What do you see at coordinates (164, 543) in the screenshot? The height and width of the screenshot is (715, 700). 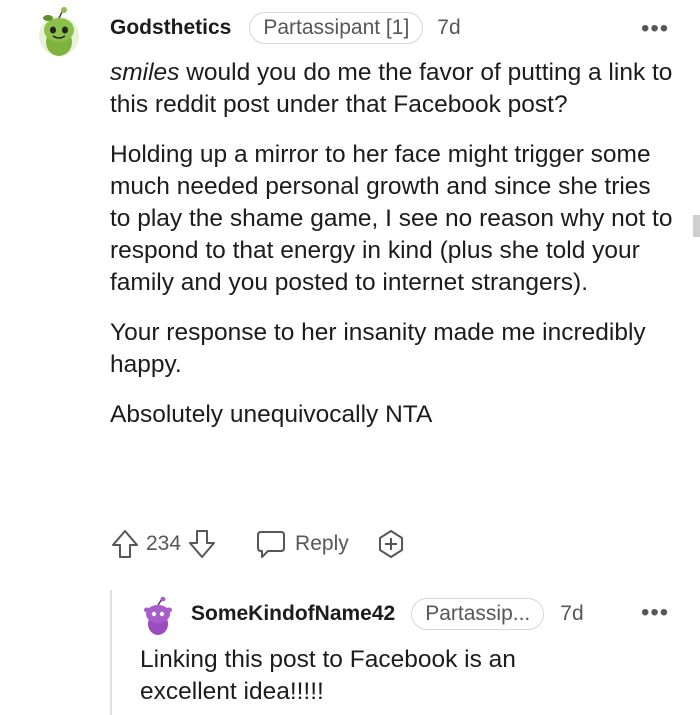 I see `vote-count: 234` at bounding box center [164, 543].